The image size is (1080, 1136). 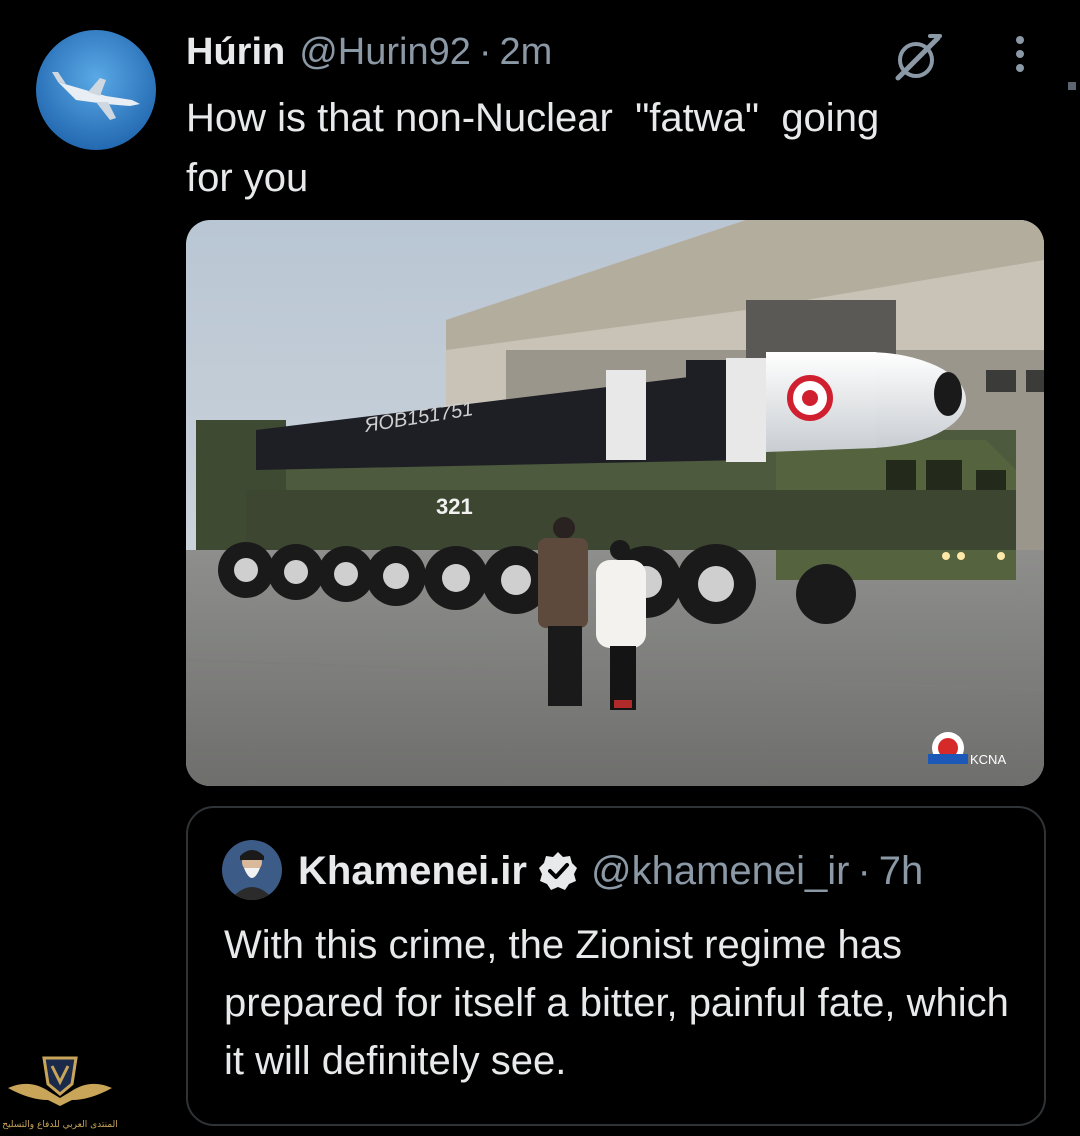 I want to click on quoted-timestamp: 7h, so click(x=901, y=871).